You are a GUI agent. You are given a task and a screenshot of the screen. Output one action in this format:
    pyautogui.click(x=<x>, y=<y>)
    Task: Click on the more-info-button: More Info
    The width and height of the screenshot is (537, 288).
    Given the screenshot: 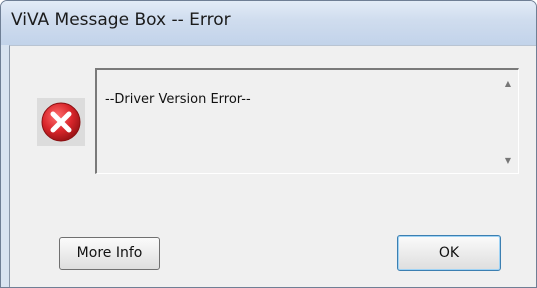 What is the action you would take?
    pyautogui.click(x=109, y=253)
    